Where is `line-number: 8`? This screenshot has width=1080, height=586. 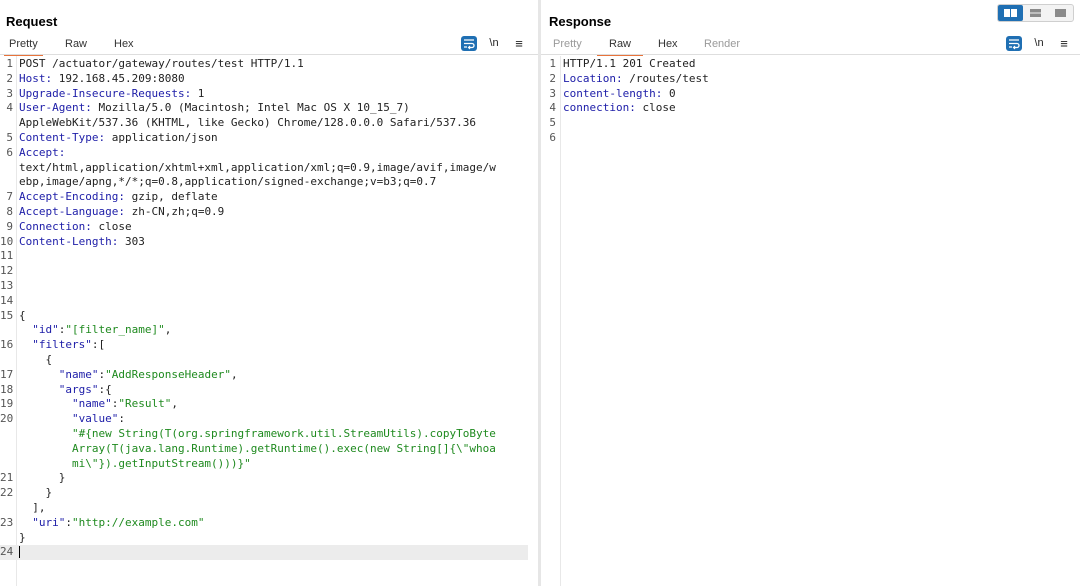
line-number: 8 is located at coordinates (9, 211).